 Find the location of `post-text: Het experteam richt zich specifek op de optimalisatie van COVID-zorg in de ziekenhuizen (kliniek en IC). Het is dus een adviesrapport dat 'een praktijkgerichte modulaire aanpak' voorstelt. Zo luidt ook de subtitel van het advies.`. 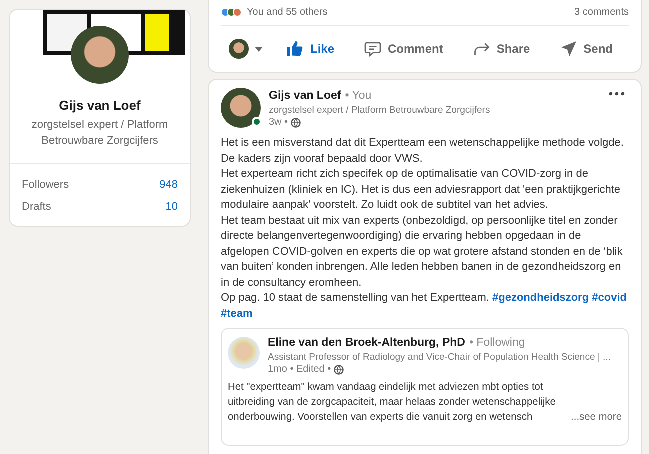

post-text: Het experteam richt zich specifek op de optimalisatie van COVID-zorg in de ziekenhuizen (kliniek en IC). Het is dus een adviesrapport dat 'een praktijkgerichte modulaire aanpak' voorstelt. Zo luidt ook de subtitel van het advies. is located at coordinates (421, 190).